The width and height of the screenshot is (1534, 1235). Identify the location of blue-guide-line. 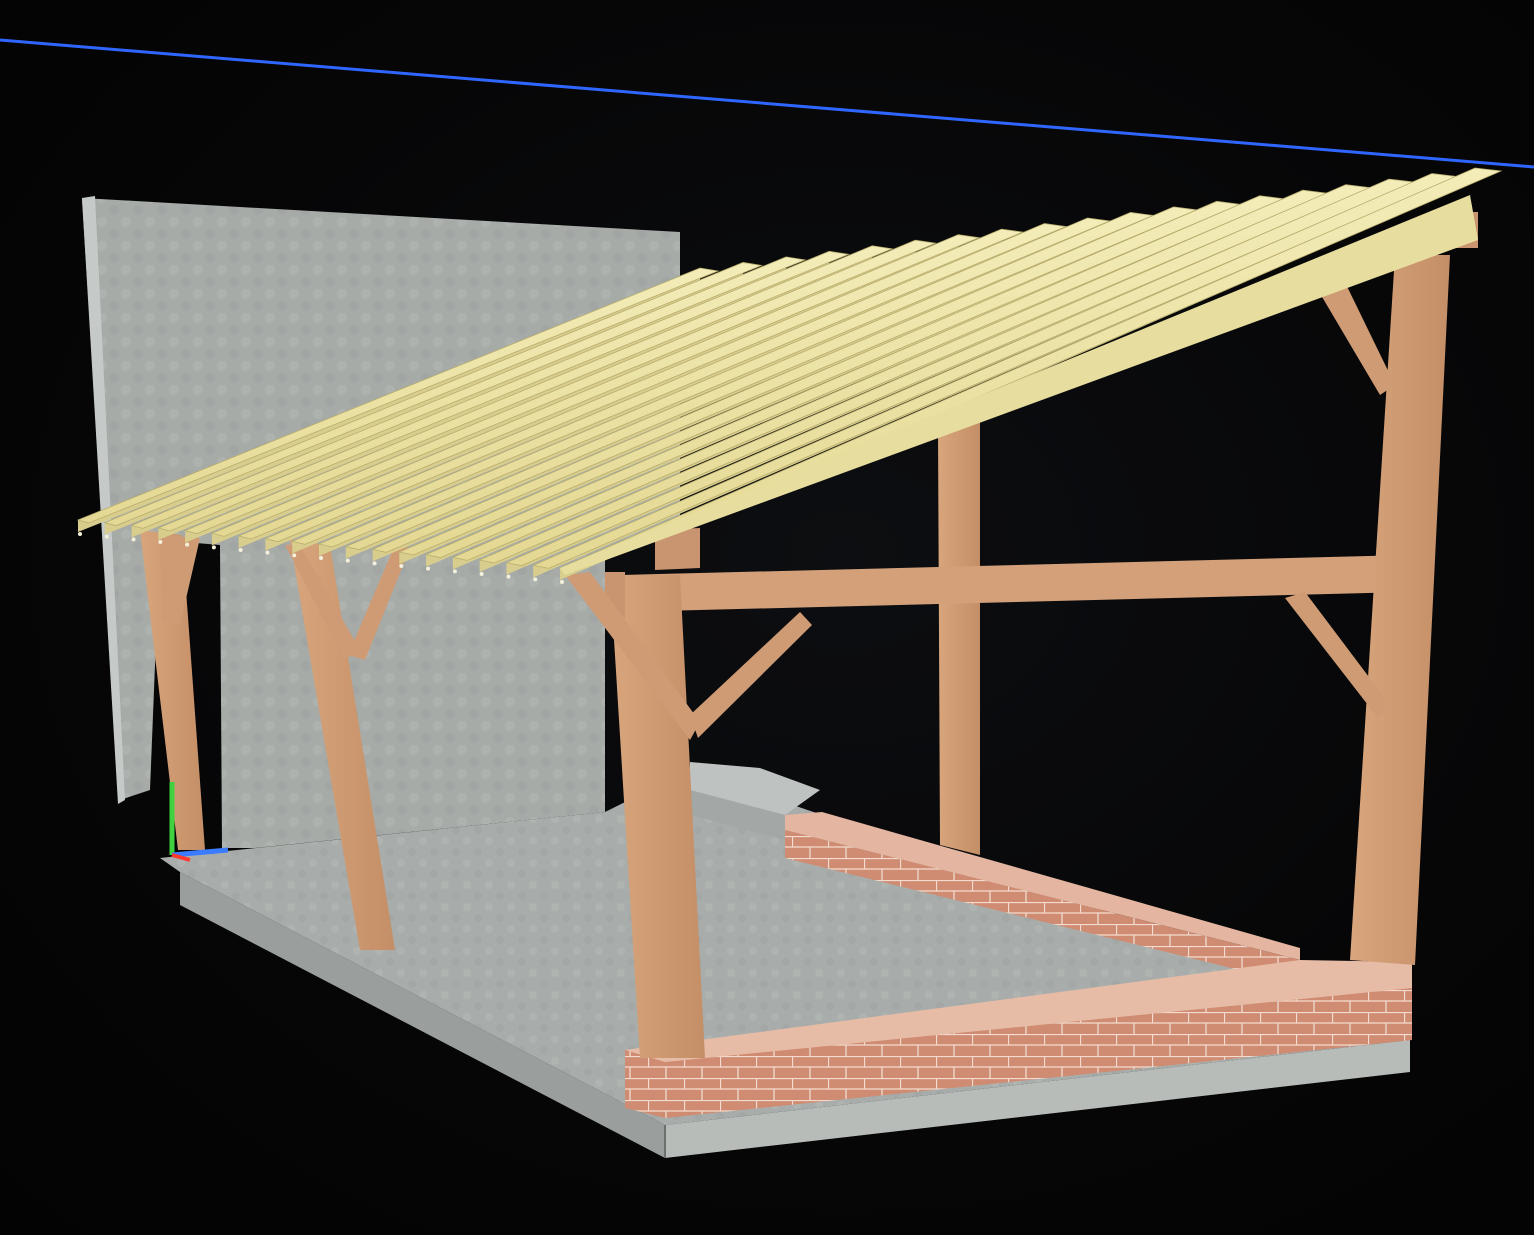
(767, 103).